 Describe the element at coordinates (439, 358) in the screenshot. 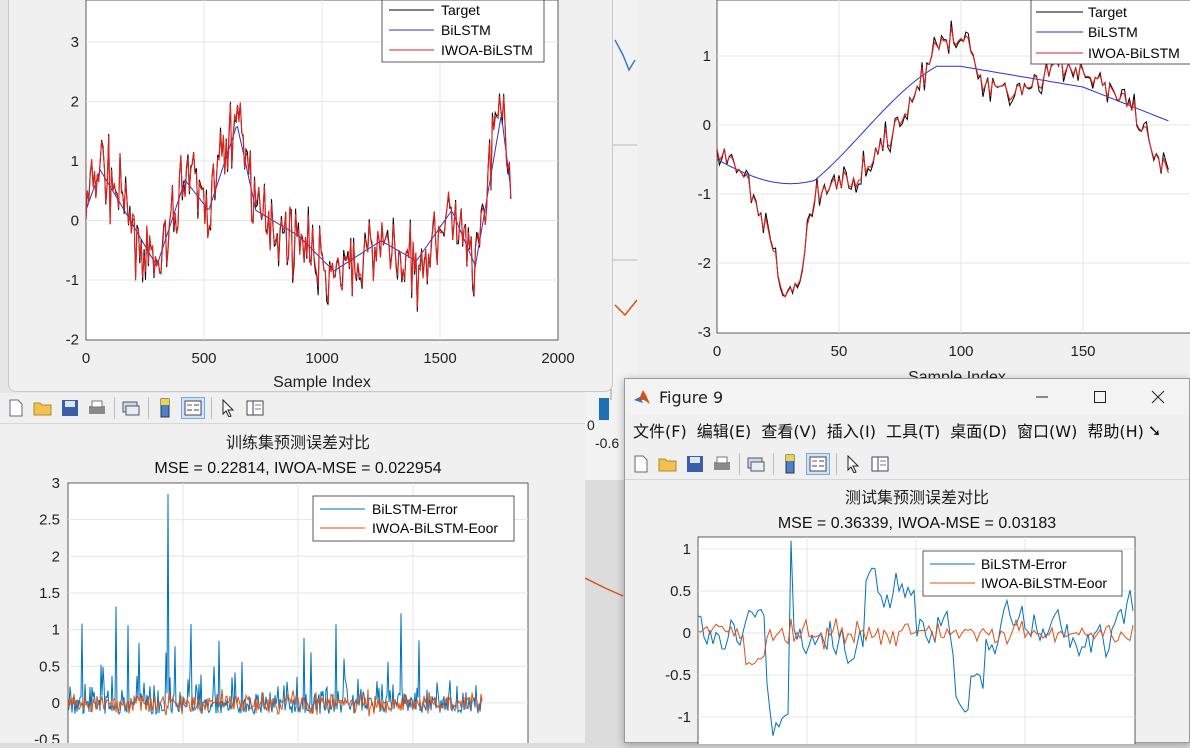

I see `x-tick-label: 1500` at that location.